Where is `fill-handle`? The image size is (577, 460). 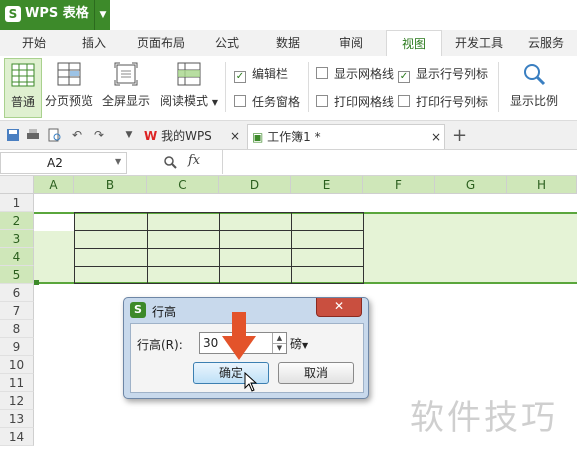 fill-handle is located at coordinates (36, 282).